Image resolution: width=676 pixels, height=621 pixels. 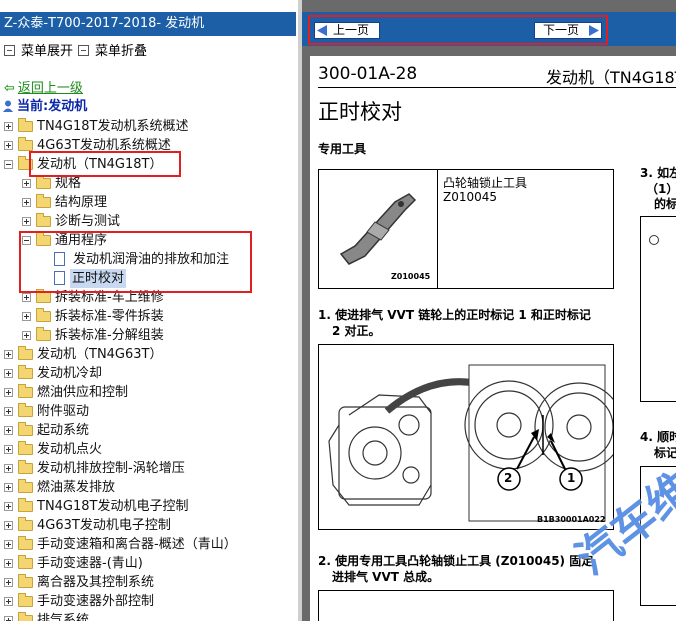 I want to click on highlight-box-nav, so click(x=458, y=30).